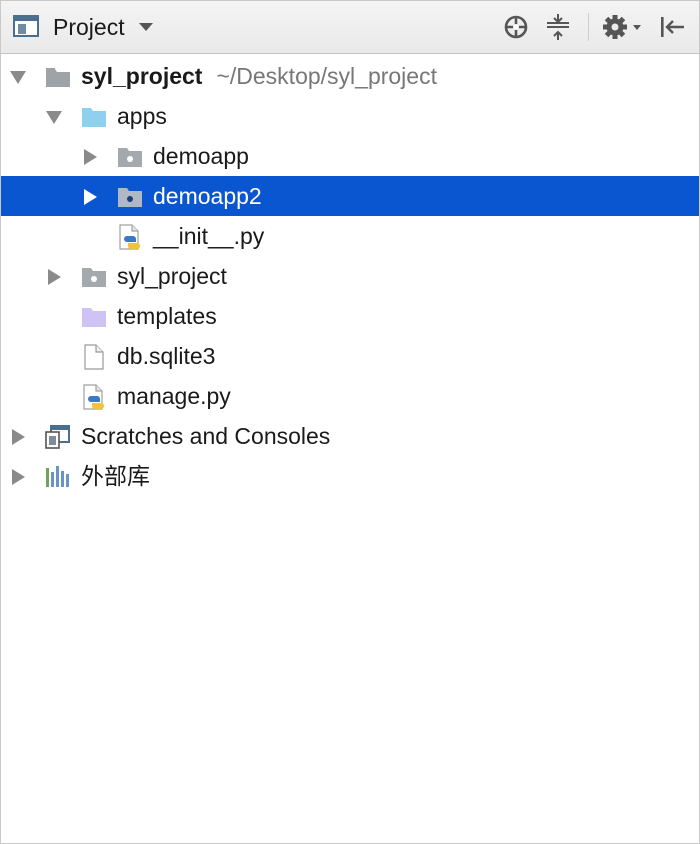 This screenshot has height=844, width=700. I want to click on scratches-icon, so click(57, 437).